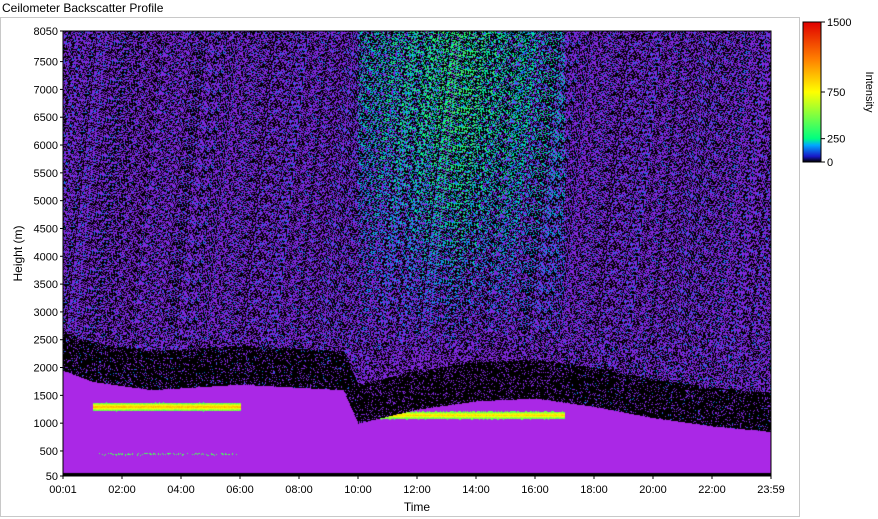  Describe the element at coordinates (46, 229) in the screenshot. I see `y-tick-label: 4500` at that location.